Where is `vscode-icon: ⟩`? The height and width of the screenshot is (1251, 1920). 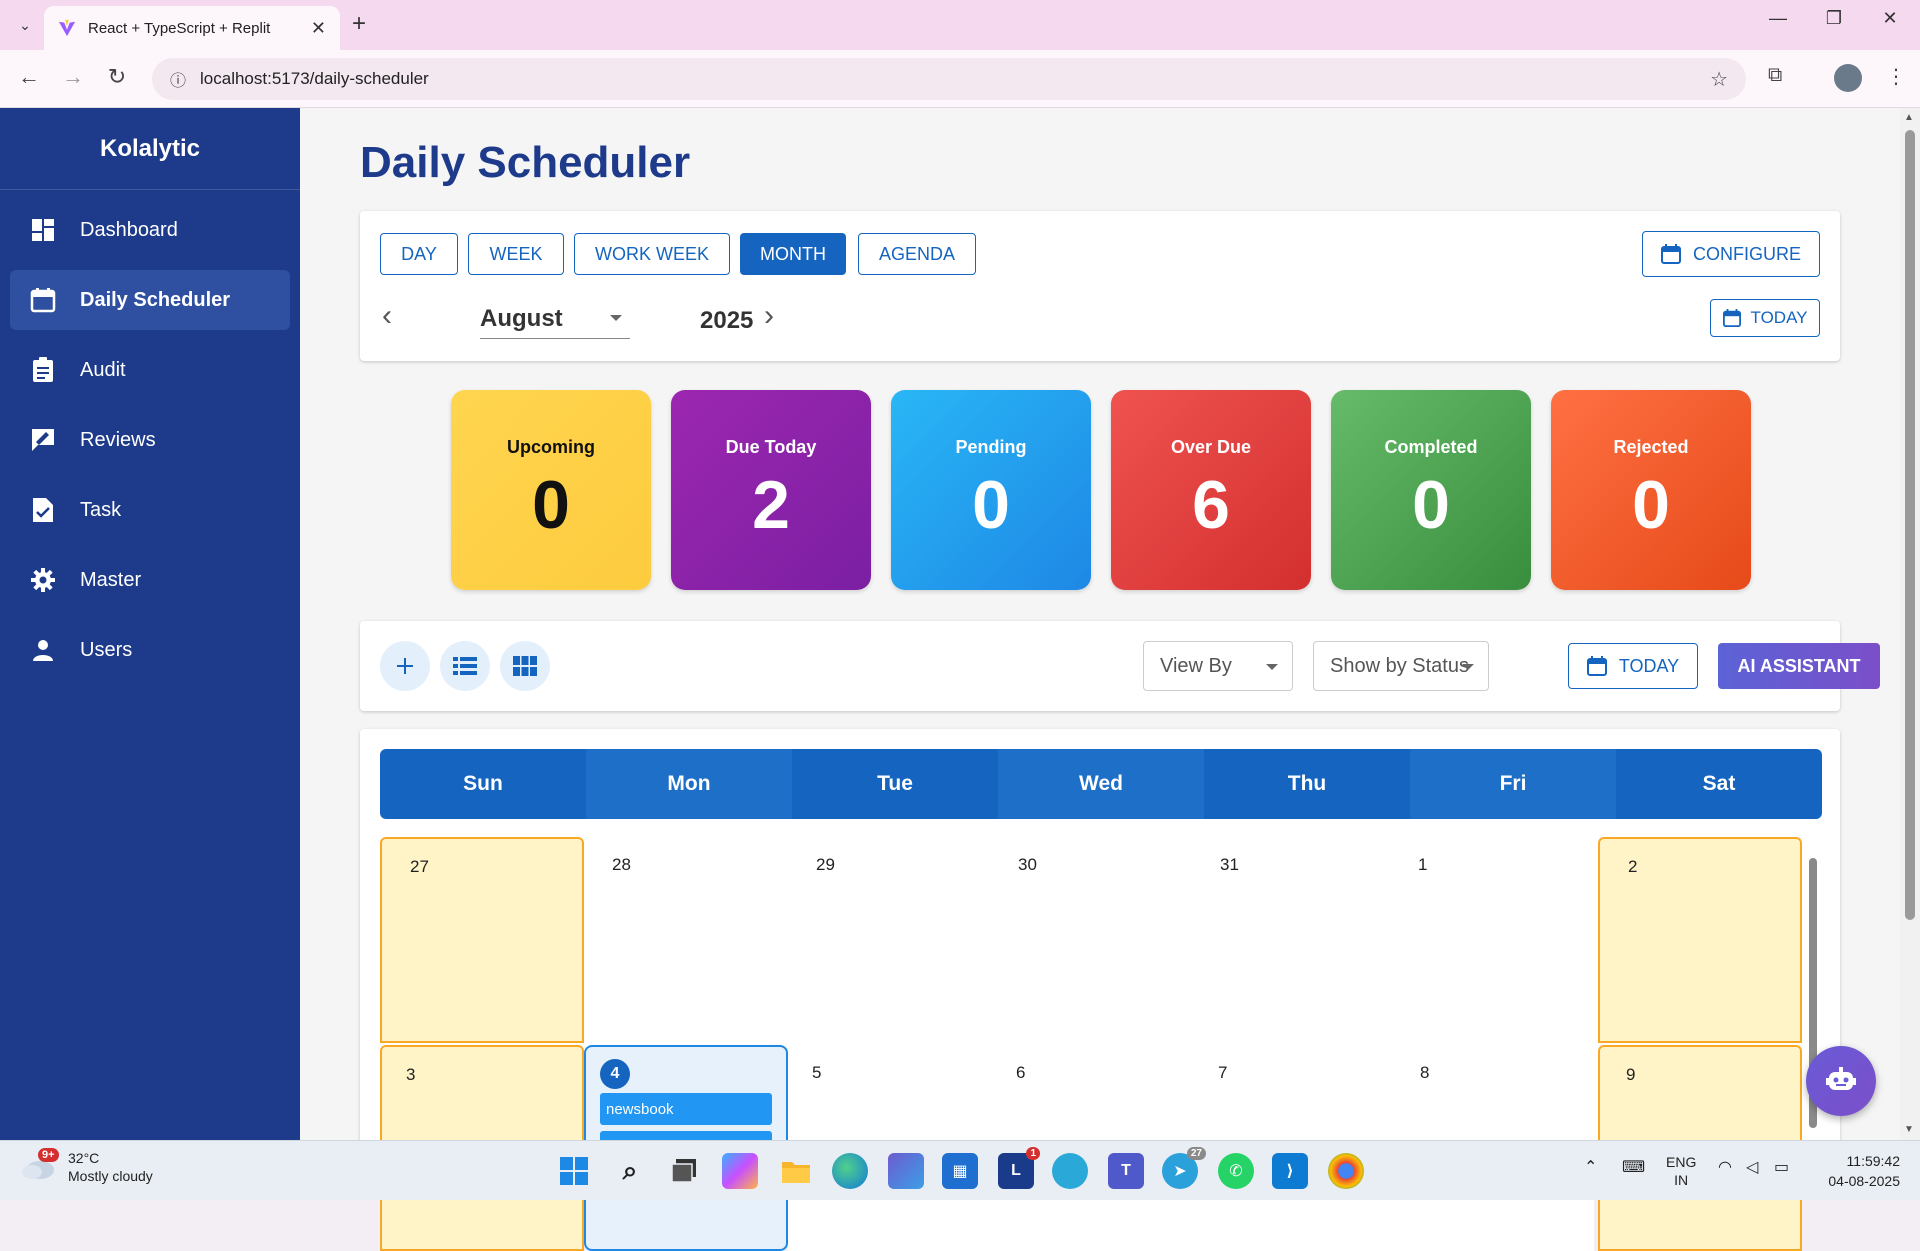
vscode-icon: ⟩ is located at coordinates (1290, 1171).